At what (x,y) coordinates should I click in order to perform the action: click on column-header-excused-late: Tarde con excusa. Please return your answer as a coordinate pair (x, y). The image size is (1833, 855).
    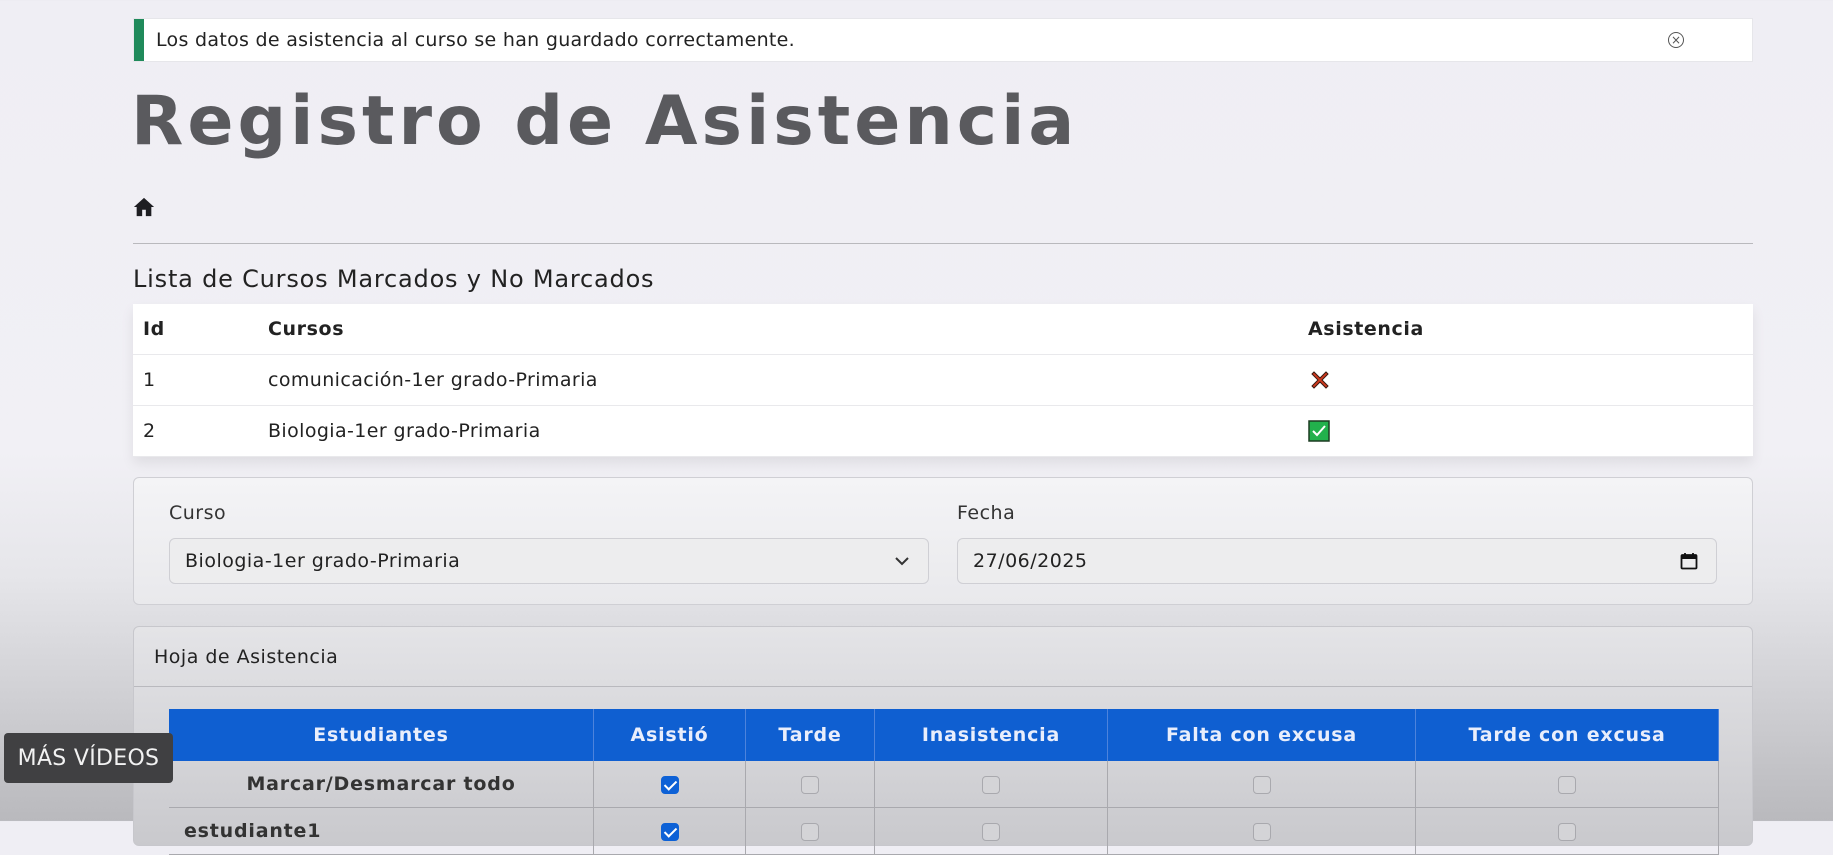
    Looking at the image, I should click on (1567, 735).